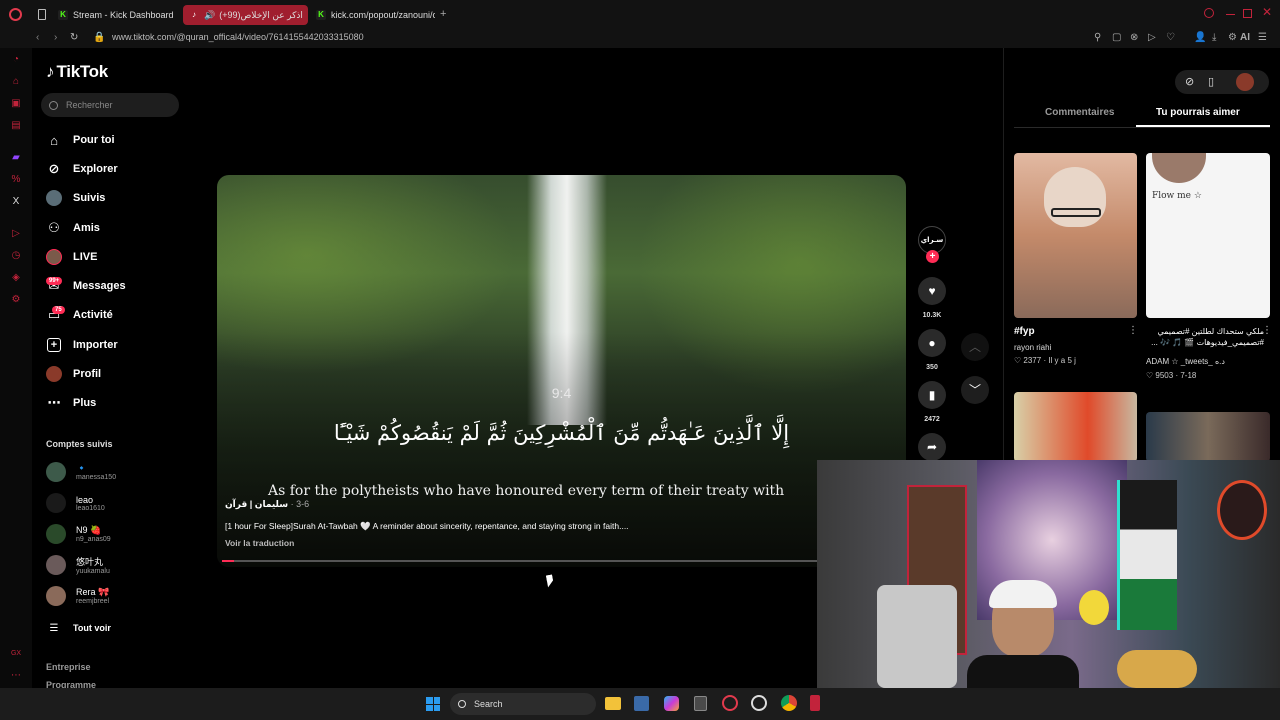 This screenshot has width=1280, height=720. What do you see at coordinates (1079, 112) in the screenshot?
I see `tab-commentaires: Commentaires` at bounding box center [1079, 112].